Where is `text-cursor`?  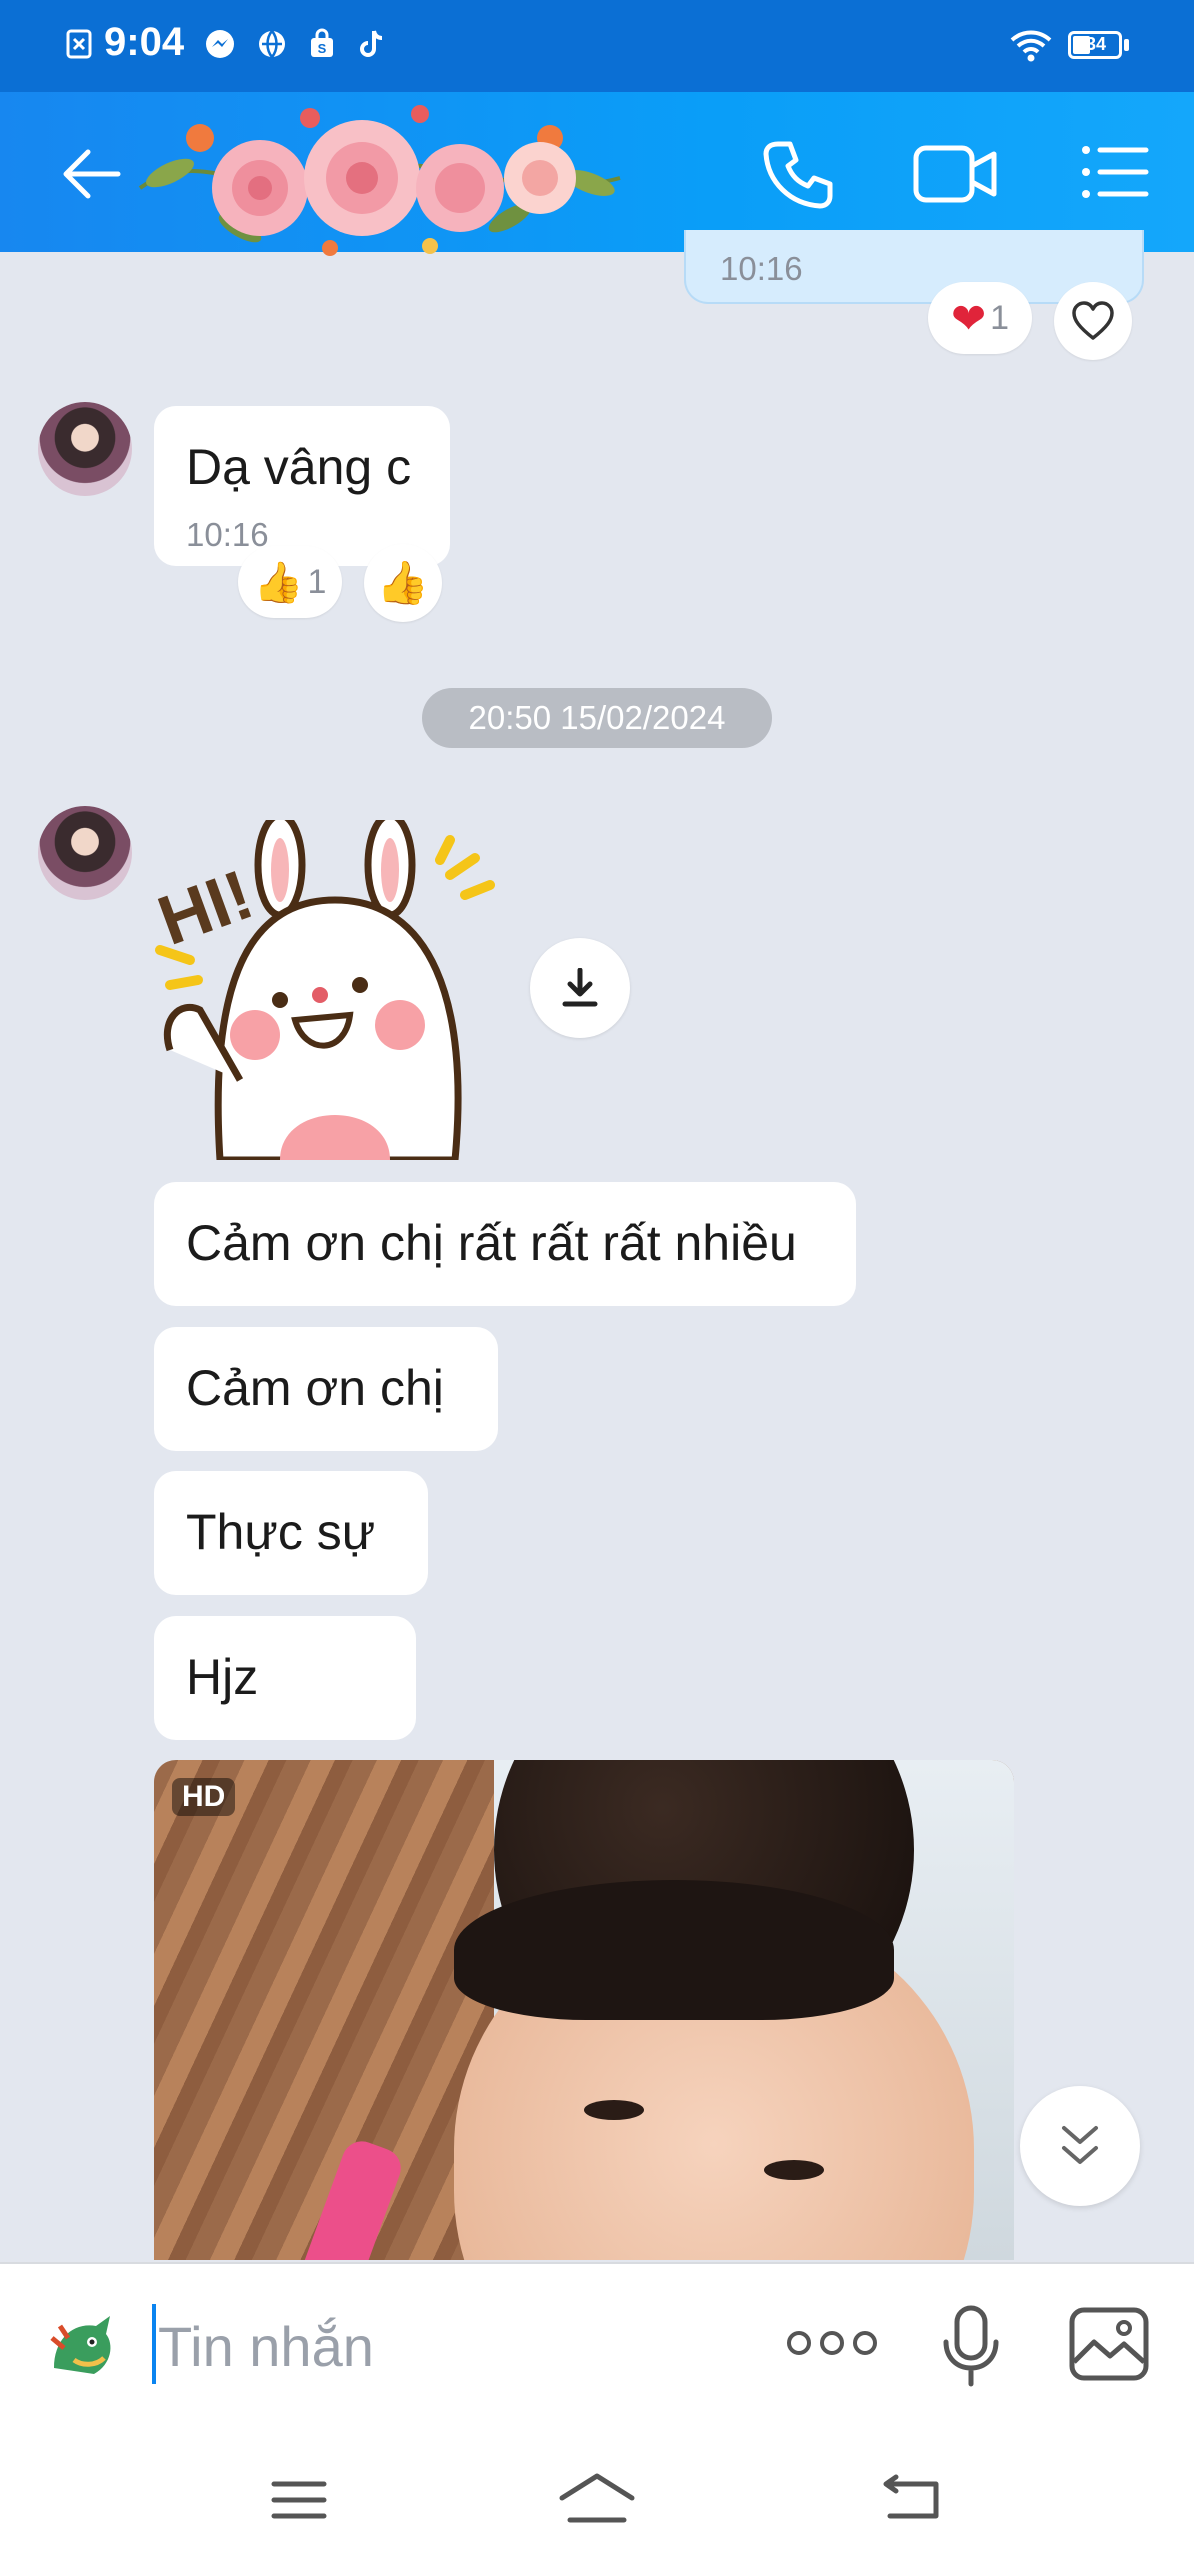
text-cursor is located at coordinates (154, 2344).